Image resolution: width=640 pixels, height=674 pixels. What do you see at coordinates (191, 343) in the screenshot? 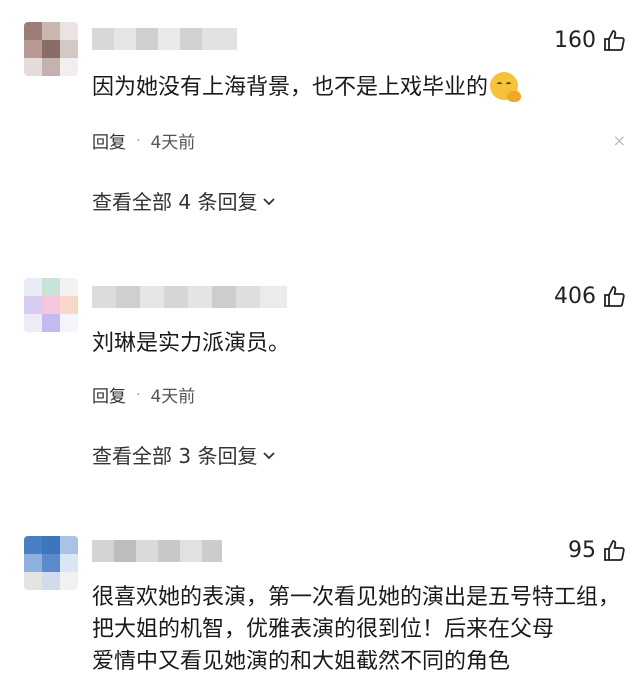
I see `comment-text: 刘琳是实力派演员。` at bounding box center [191, 343].